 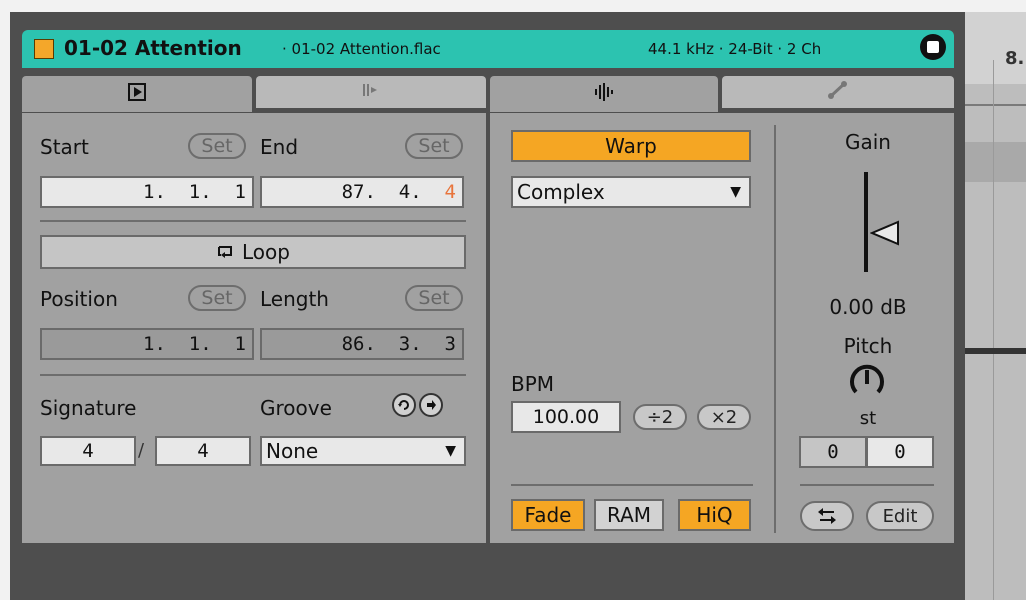 What do you see at coordinates (868, 307) in the screenshot?
I see `gain-value: 0.00 dB` at bounding box center [868, 307].